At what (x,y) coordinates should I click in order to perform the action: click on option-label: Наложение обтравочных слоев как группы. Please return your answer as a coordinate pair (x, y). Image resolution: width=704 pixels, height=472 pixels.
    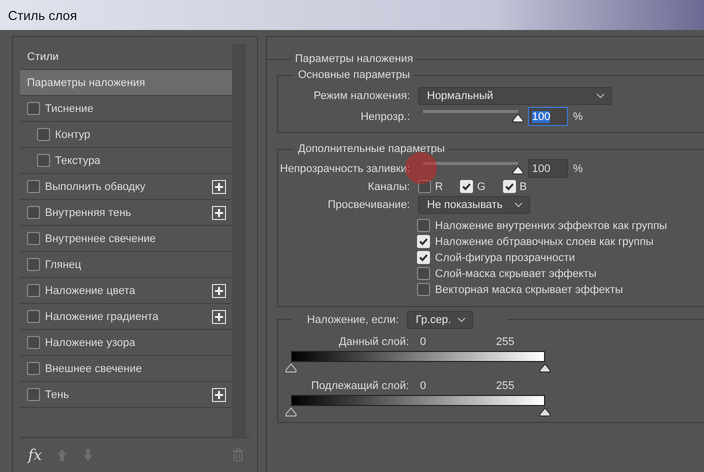
    Looking at the image, I should click on (544, 242).